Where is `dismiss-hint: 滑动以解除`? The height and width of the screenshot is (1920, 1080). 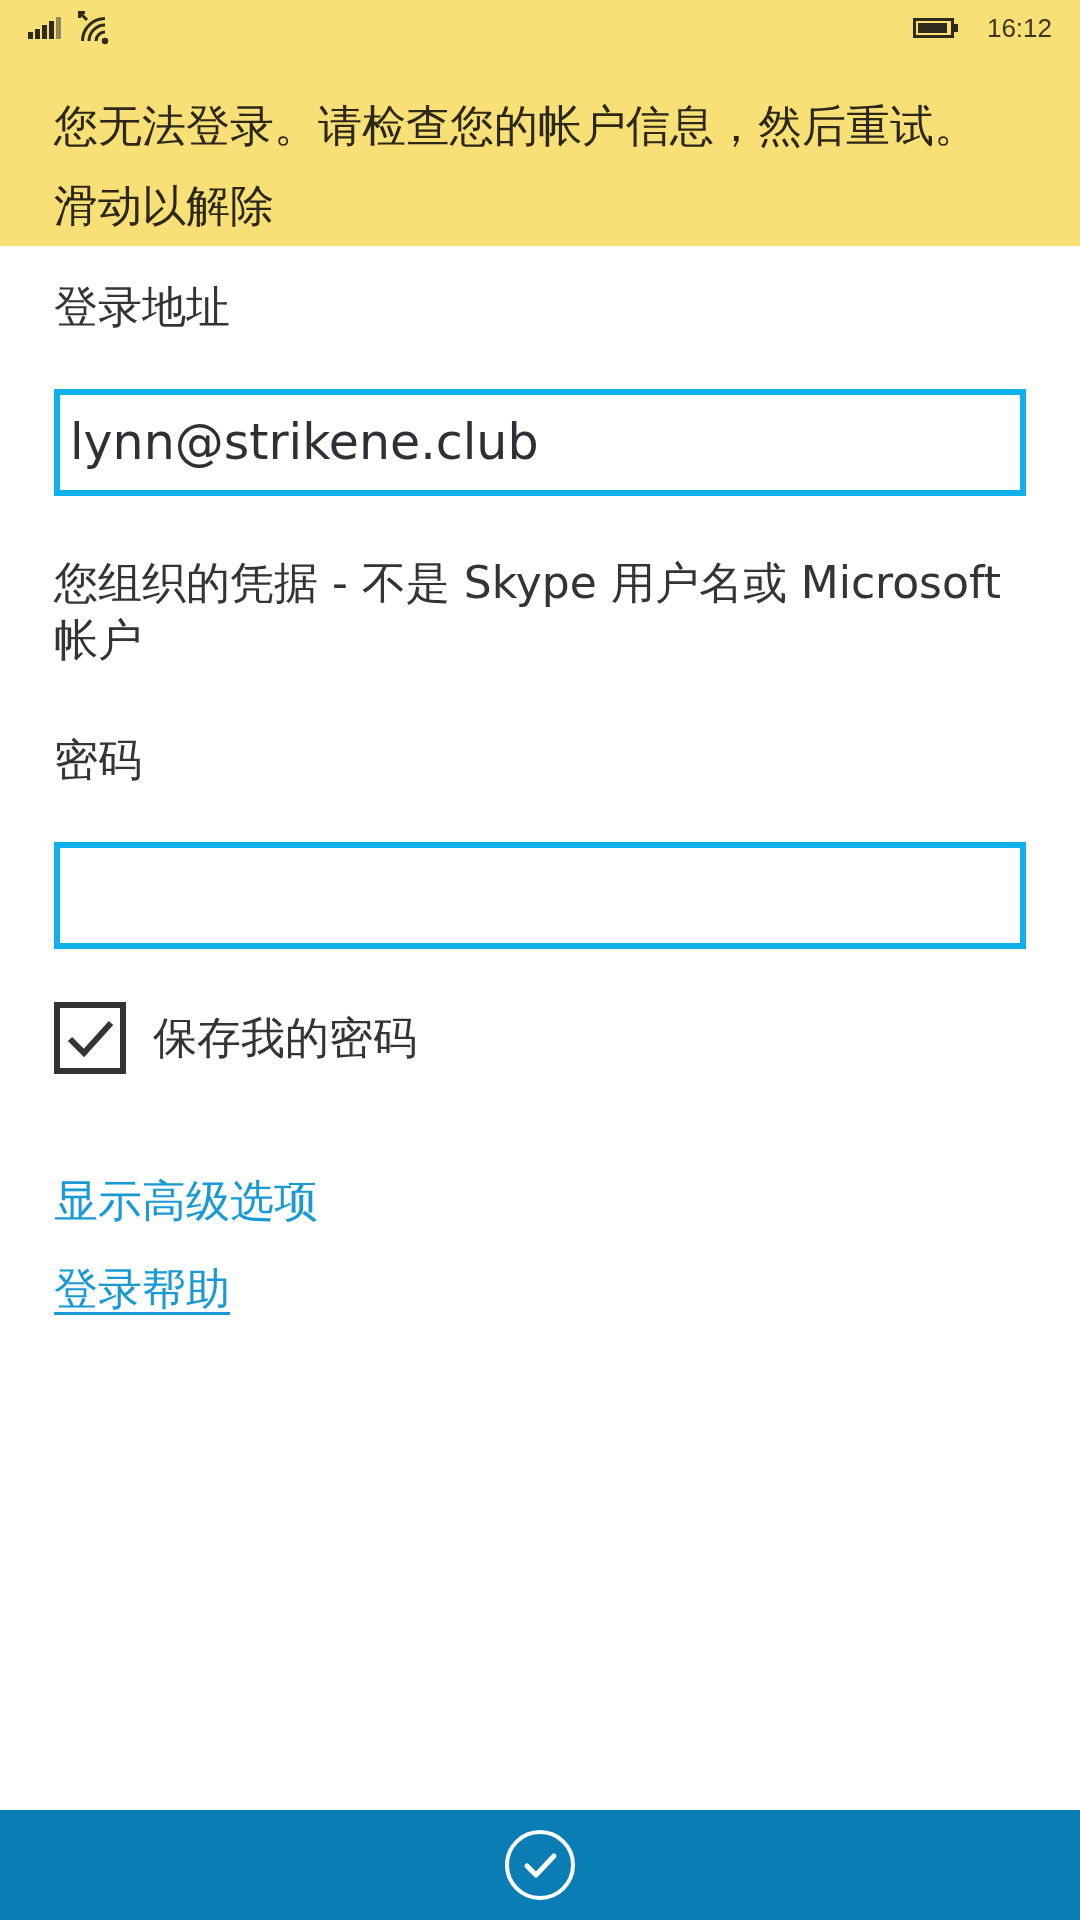
dismiss-hint: 滑动以解除 is located at coordinates (164, 206).